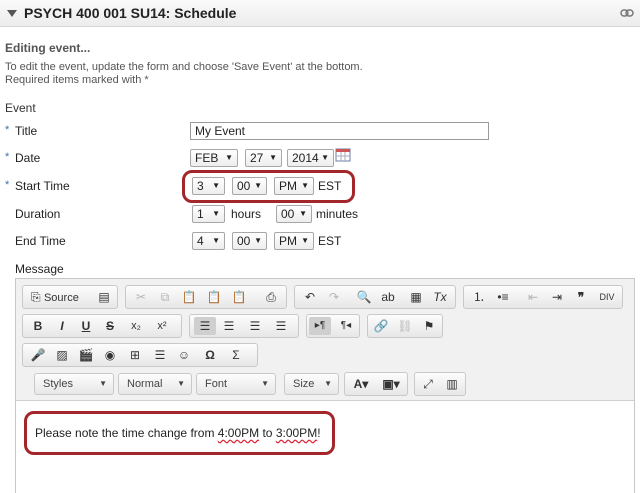 This screenshot has height=493, width=640. What do you see at coordinates (557, 297) in the screenshot?
I see `indent-icon: ⇥` at bounding box center [557, 297].